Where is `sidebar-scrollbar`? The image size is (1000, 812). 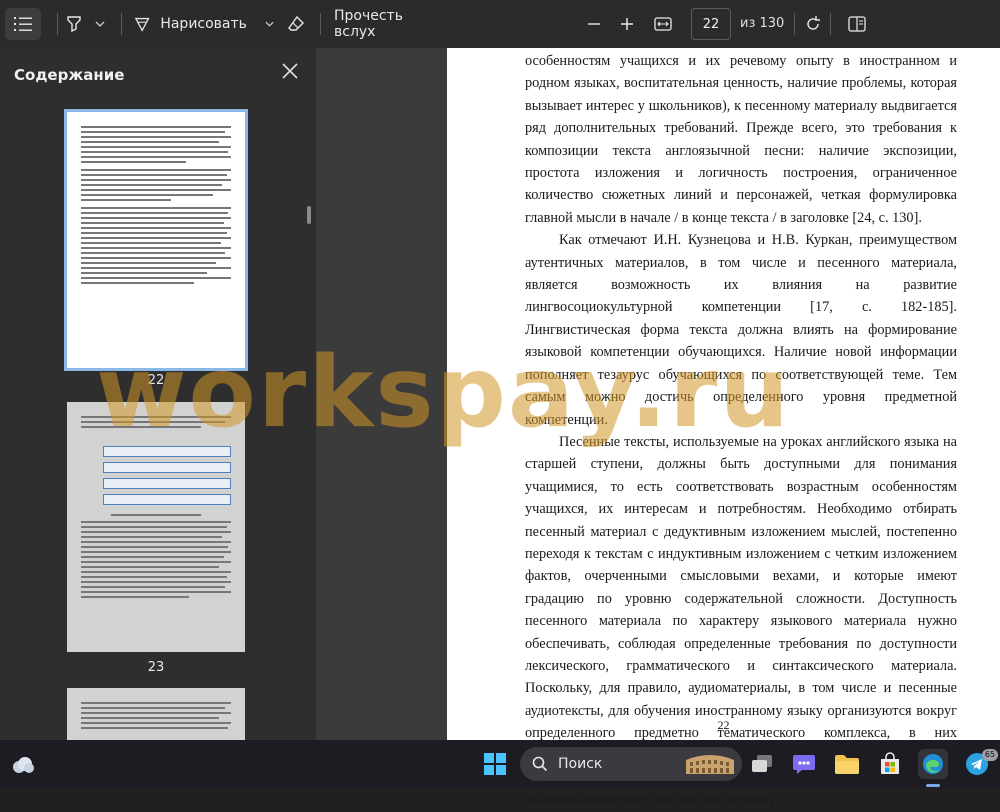
sidebar-scrollbar is located at coordinates (309, 215).